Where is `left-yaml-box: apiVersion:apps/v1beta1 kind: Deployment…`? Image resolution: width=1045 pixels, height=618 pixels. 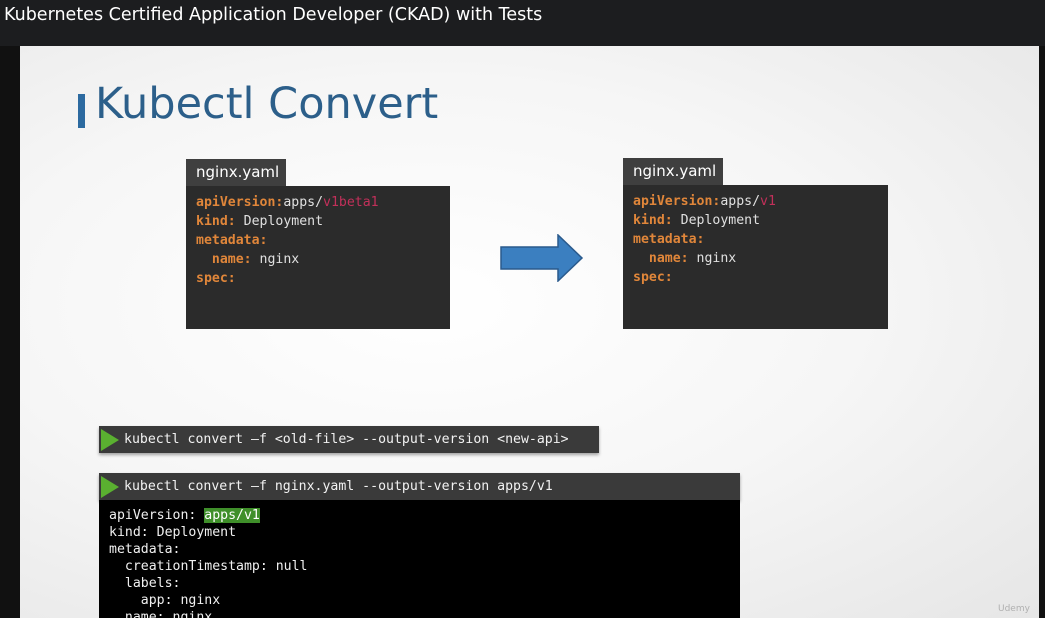
left-yaml-box: apiVersion:apps/v1beta1 kind: Deployment… is located at coordinates (318, 257).